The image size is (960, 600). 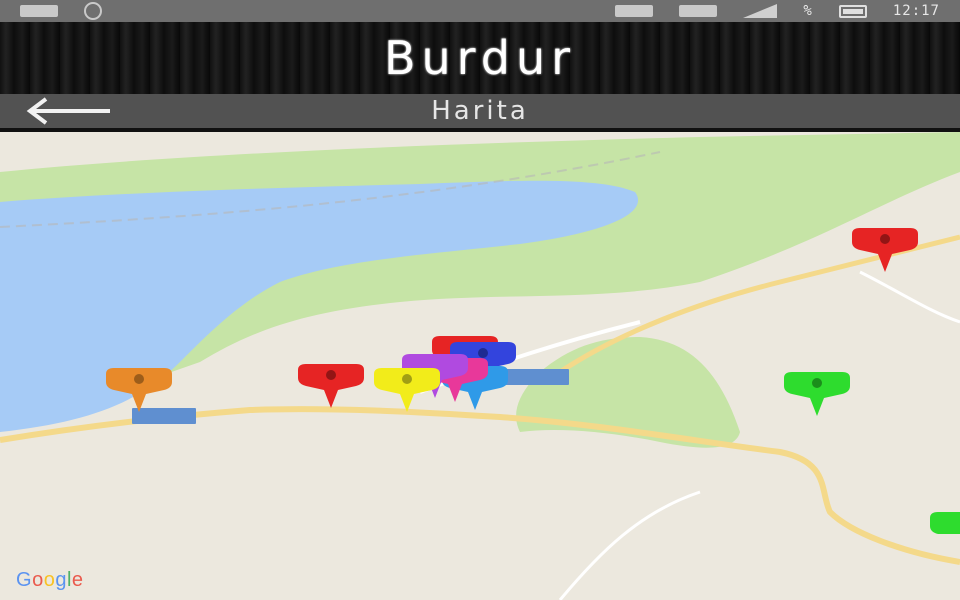 I want to click on signal-icon, so click(x=760, y=11).